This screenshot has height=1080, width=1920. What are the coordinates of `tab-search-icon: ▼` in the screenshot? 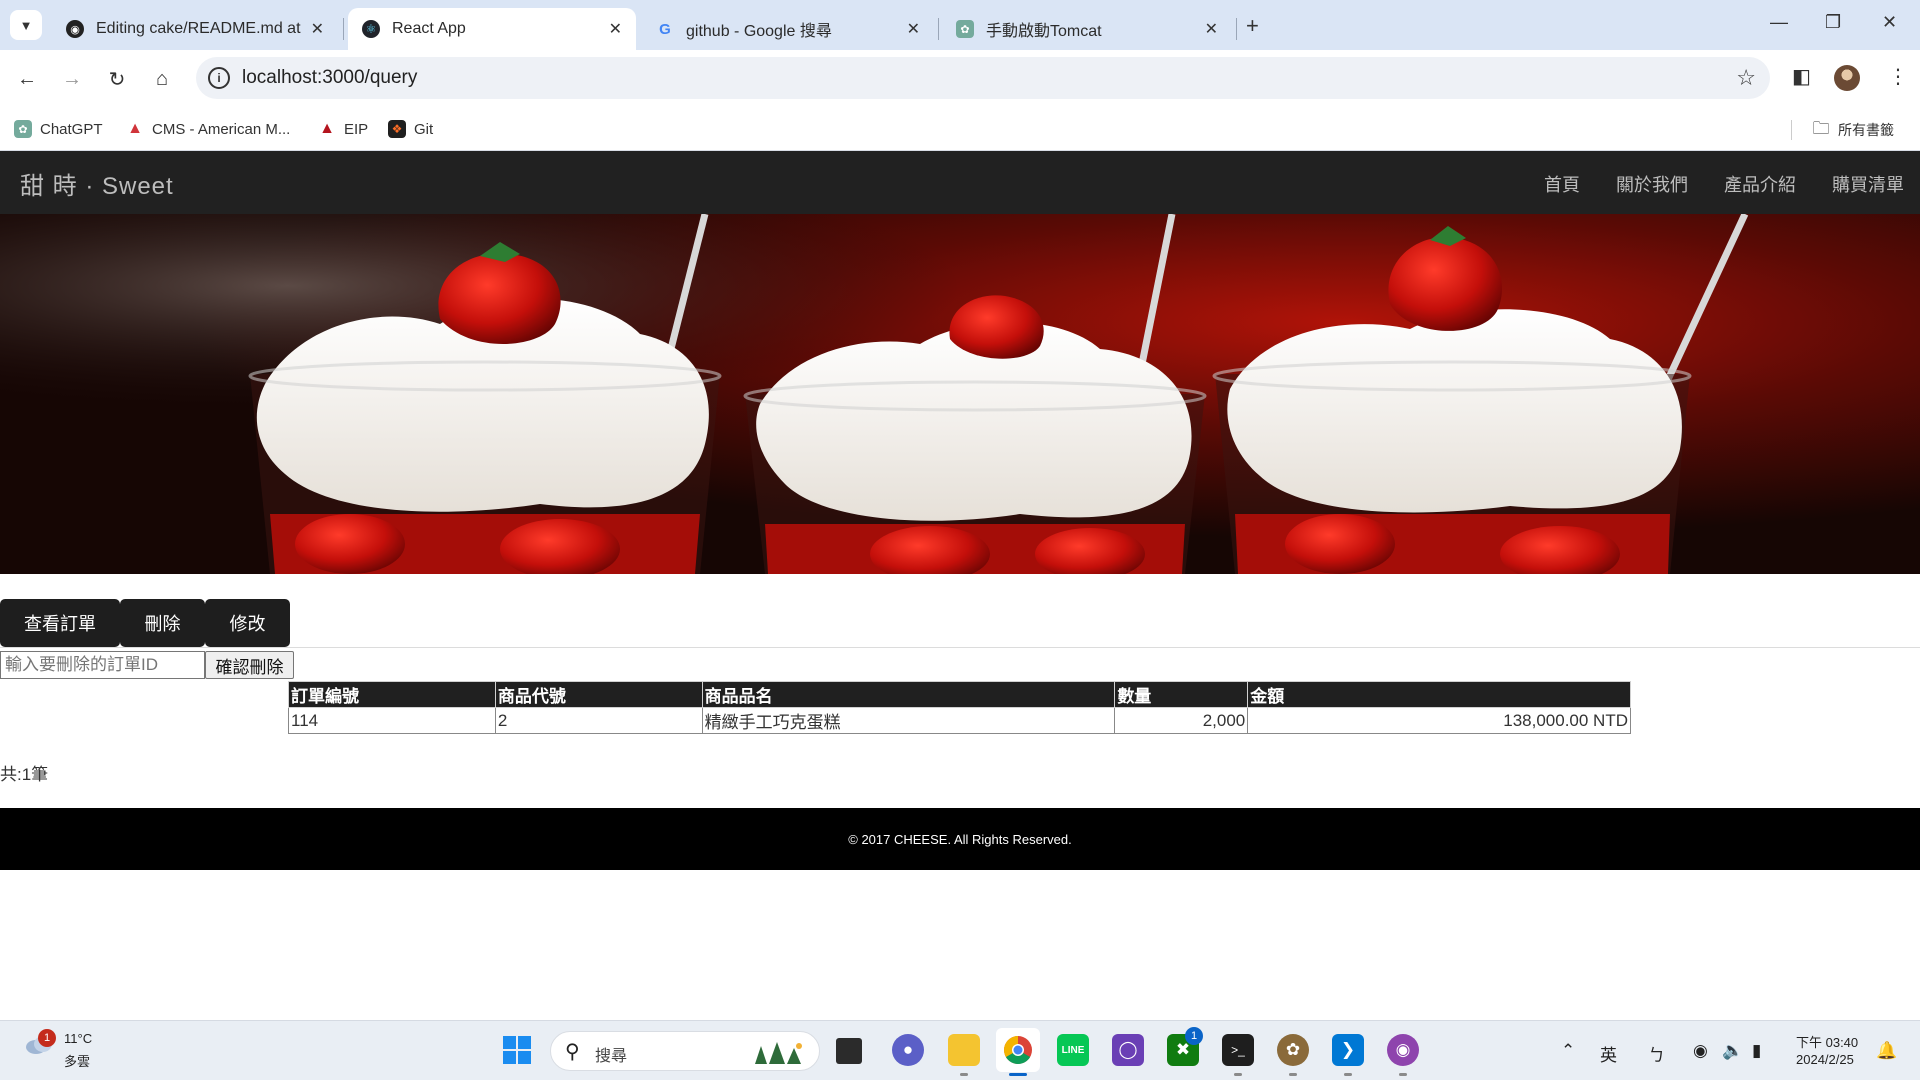 It's located at (26, 25).